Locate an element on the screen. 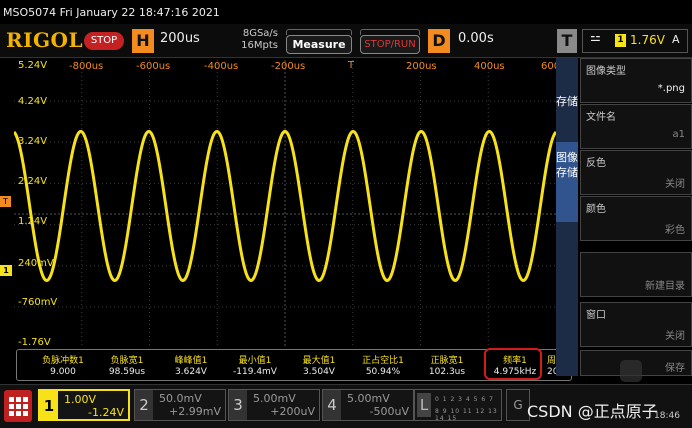 This screenshot has height=428, width=692. measurement-item: 峰峰值1 3.624V is located at coordinates (191, 365).